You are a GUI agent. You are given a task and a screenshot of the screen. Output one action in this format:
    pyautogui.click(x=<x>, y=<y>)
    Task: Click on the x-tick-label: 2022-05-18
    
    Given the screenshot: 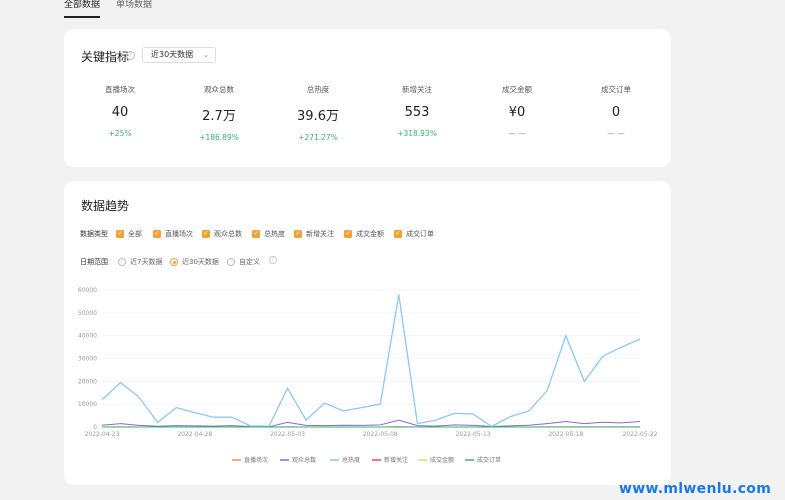 What is the action you would take?
    pyautogui.click(x=565, y=434)
    